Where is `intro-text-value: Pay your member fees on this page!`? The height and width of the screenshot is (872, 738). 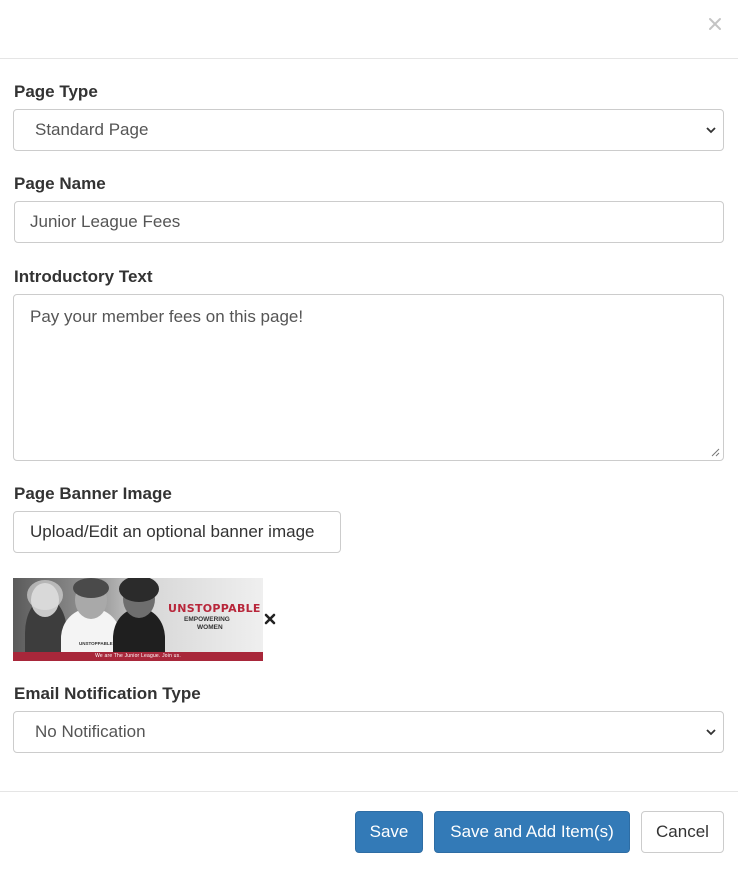 intro-text-value: Pay your member fees on this page! is located at coordinates (167, 316).